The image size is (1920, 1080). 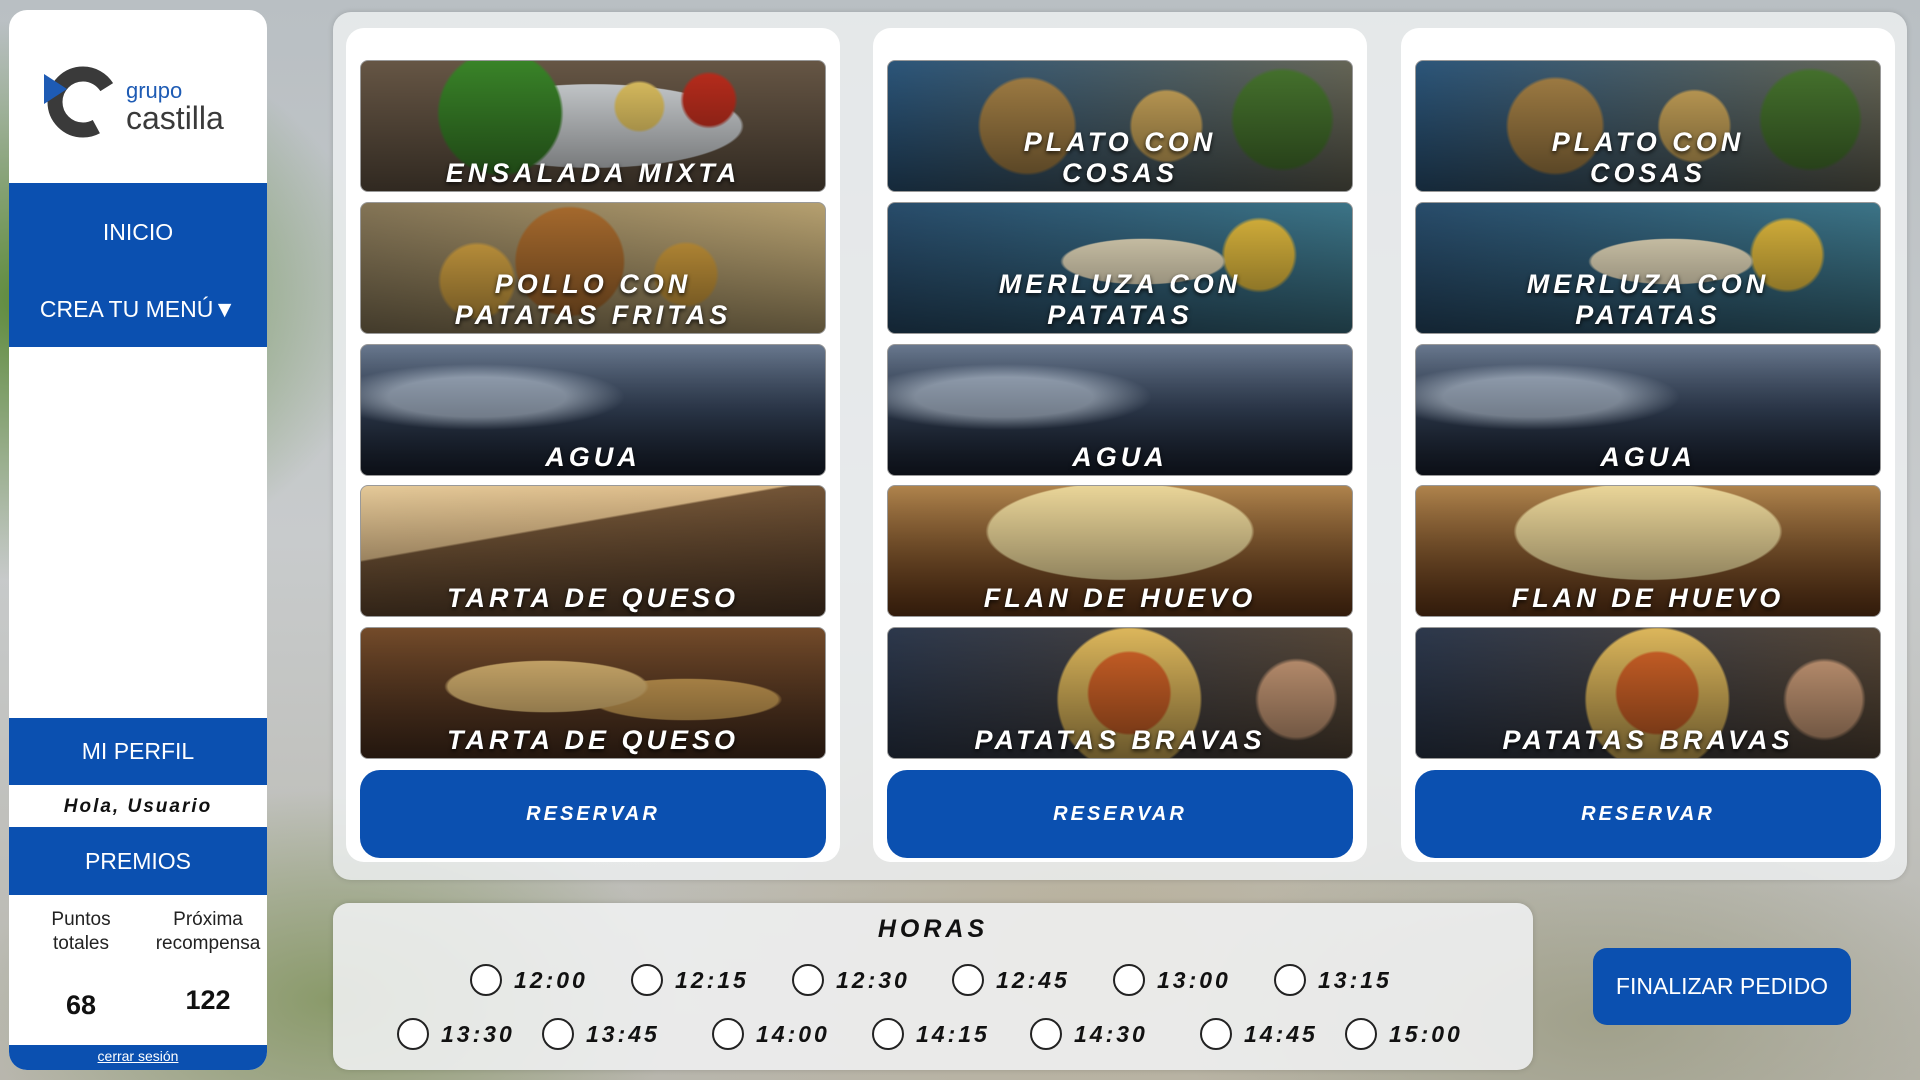 I want to click on time-slot-1345: 13:45, so click(x=601, y=1034).